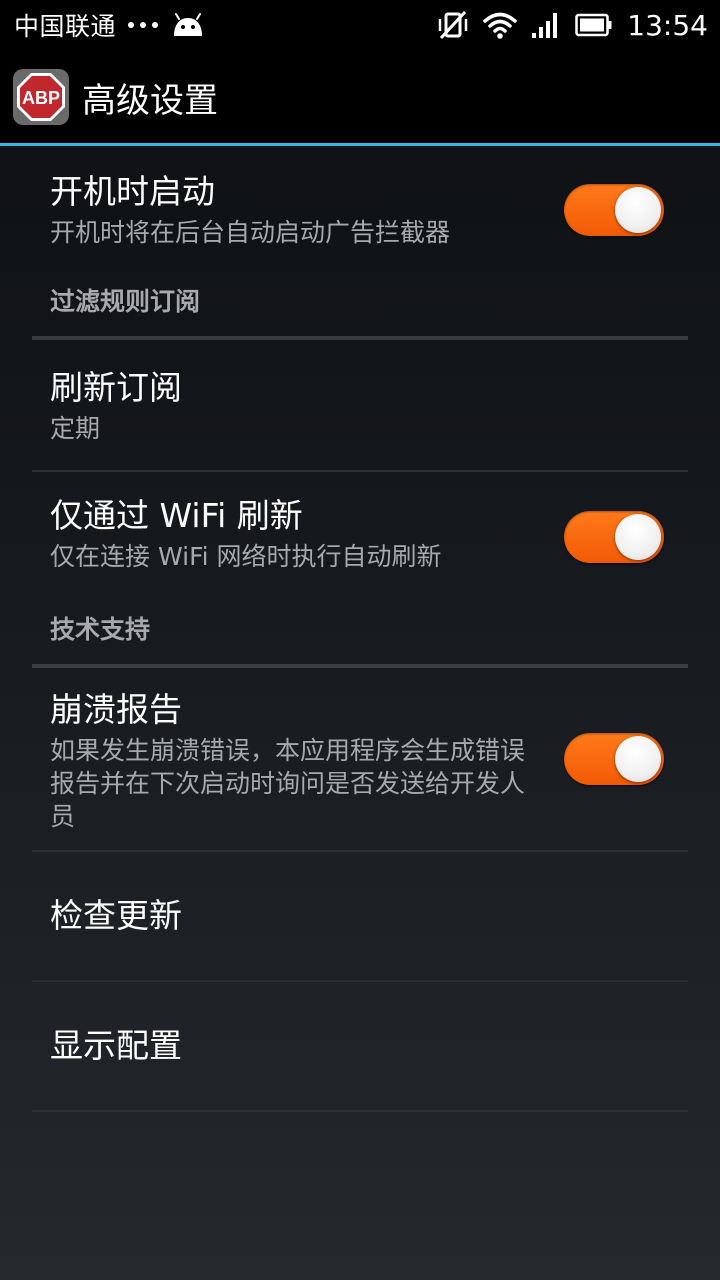 Image resolution: width=720 pixels, height=1280 pixels. What do you see at coordinates (360, 1047) in the screenshot?
I see `pref-show-config: 显示配置` at bounding box center [360, 1047].